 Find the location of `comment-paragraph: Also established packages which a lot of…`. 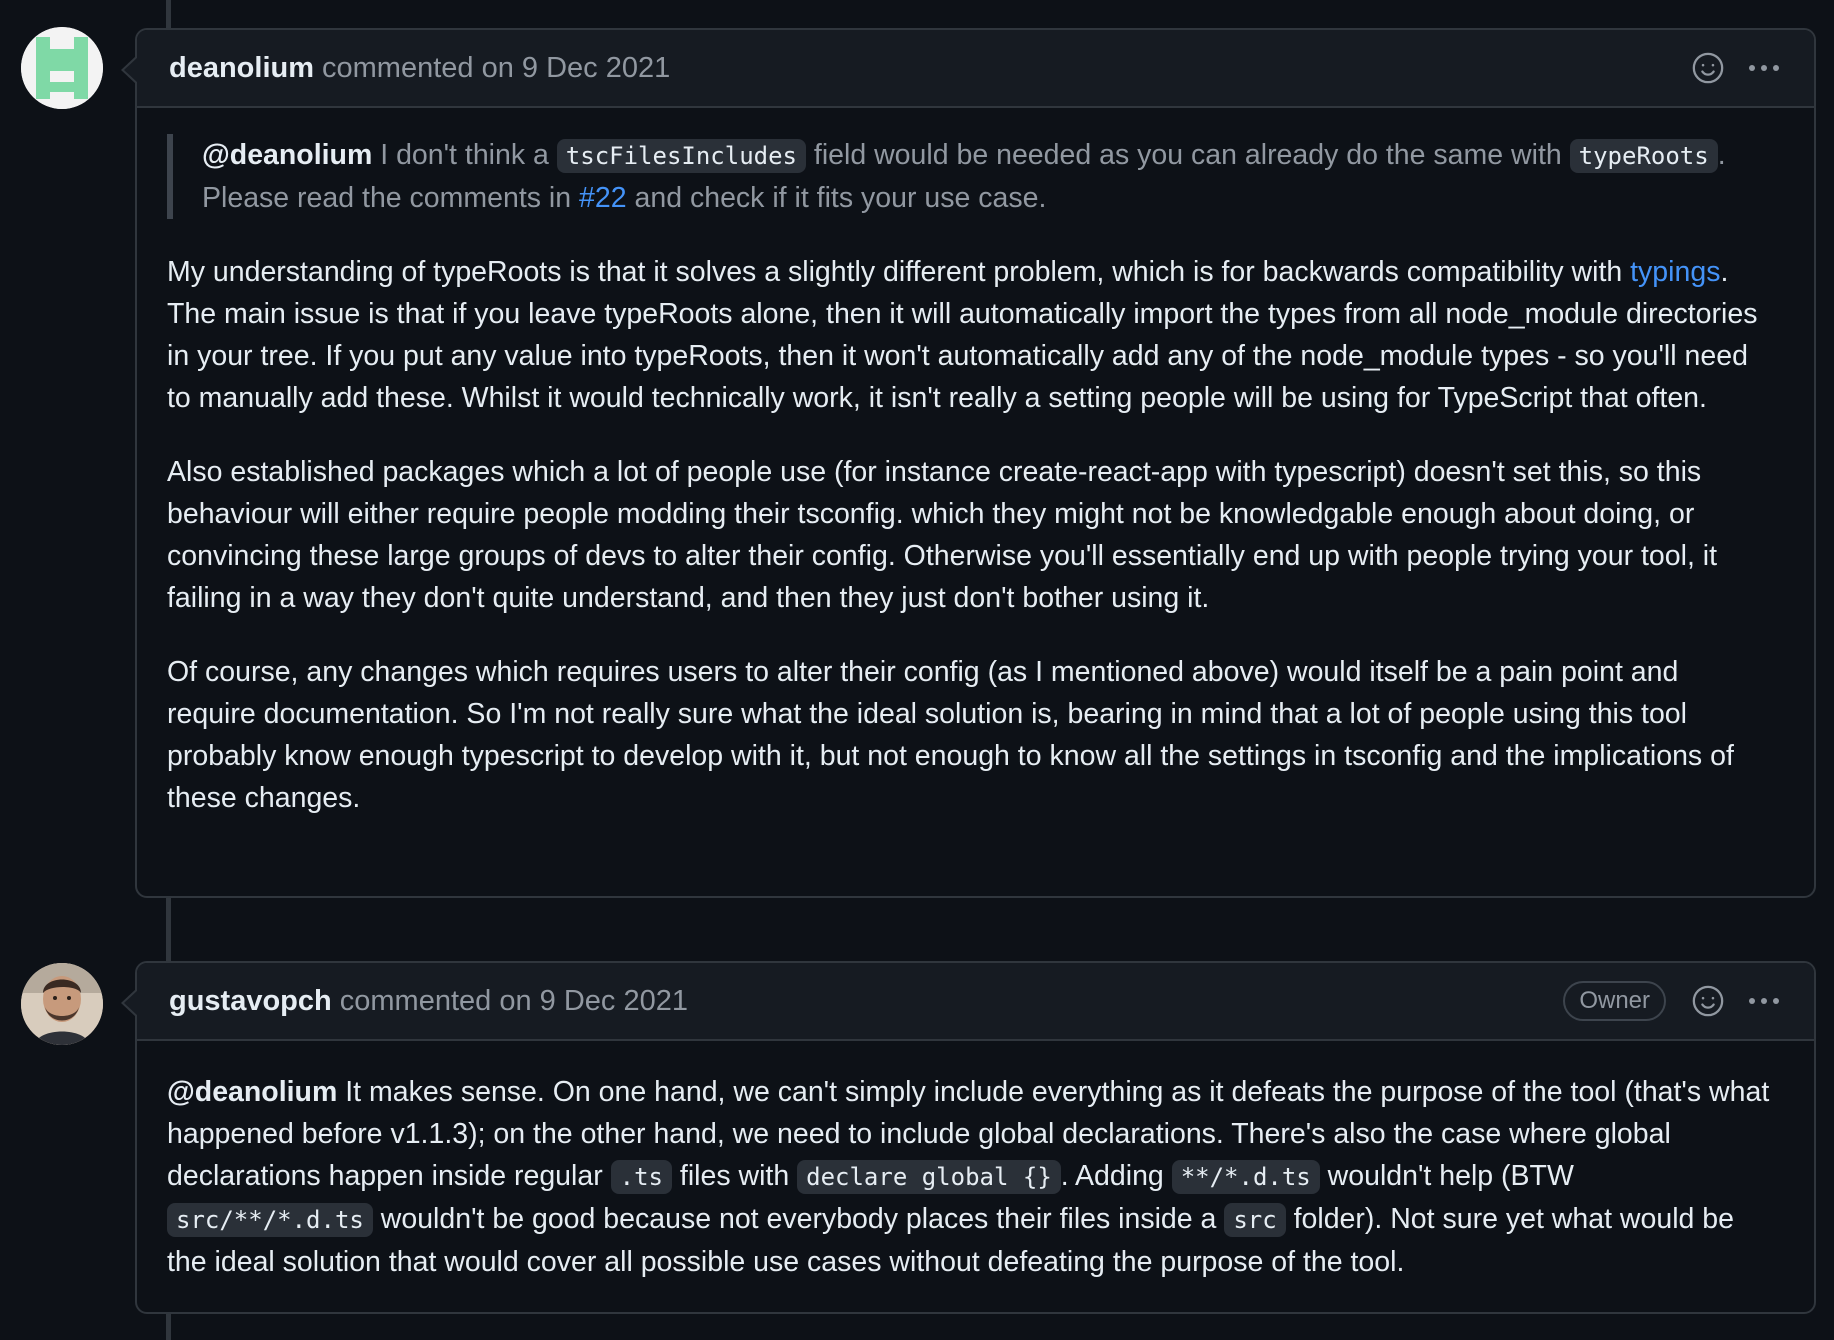

comment-paragraph: Also established packages which a lot of… is located at coordinates (942, 535).